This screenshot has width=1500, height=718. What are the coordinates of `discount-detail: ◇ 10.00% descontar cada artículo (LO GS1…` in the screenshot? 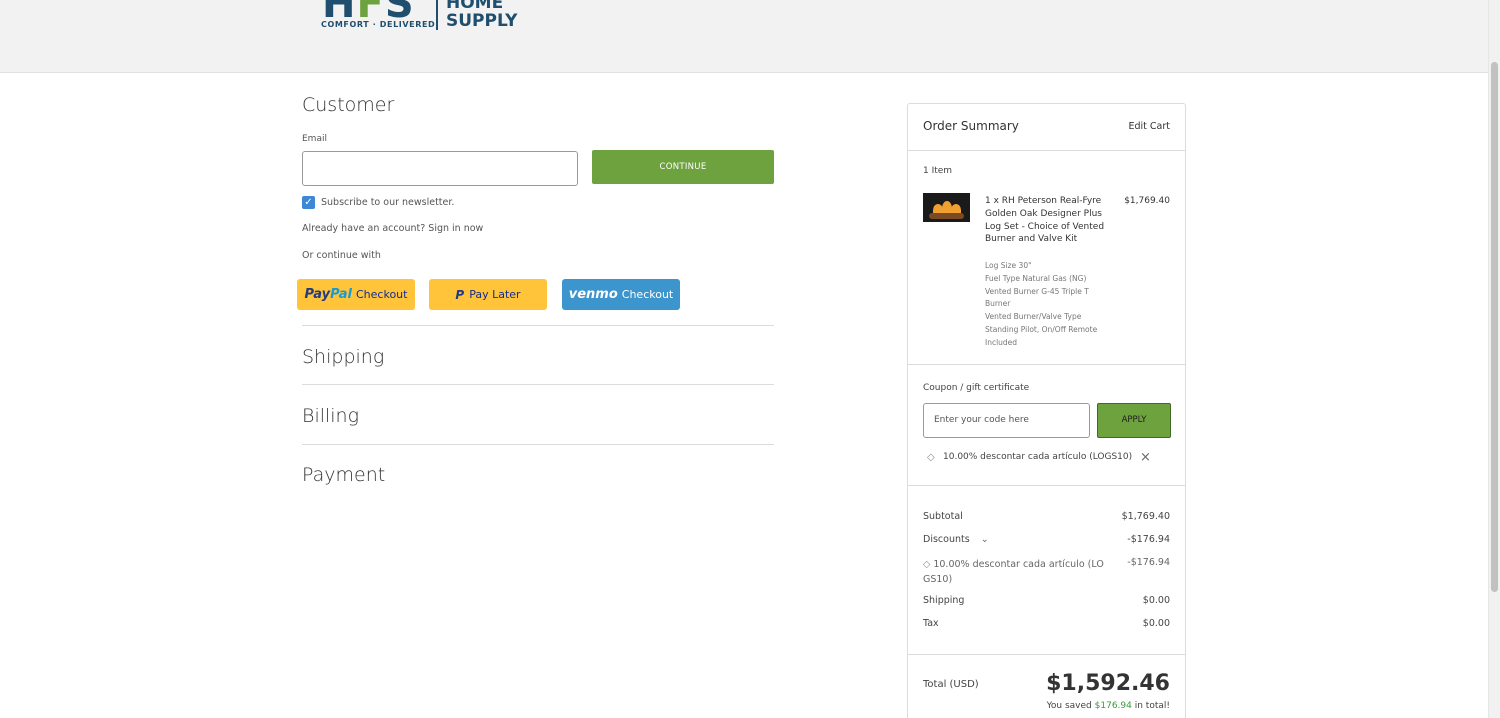 It's located at (1020, 572).